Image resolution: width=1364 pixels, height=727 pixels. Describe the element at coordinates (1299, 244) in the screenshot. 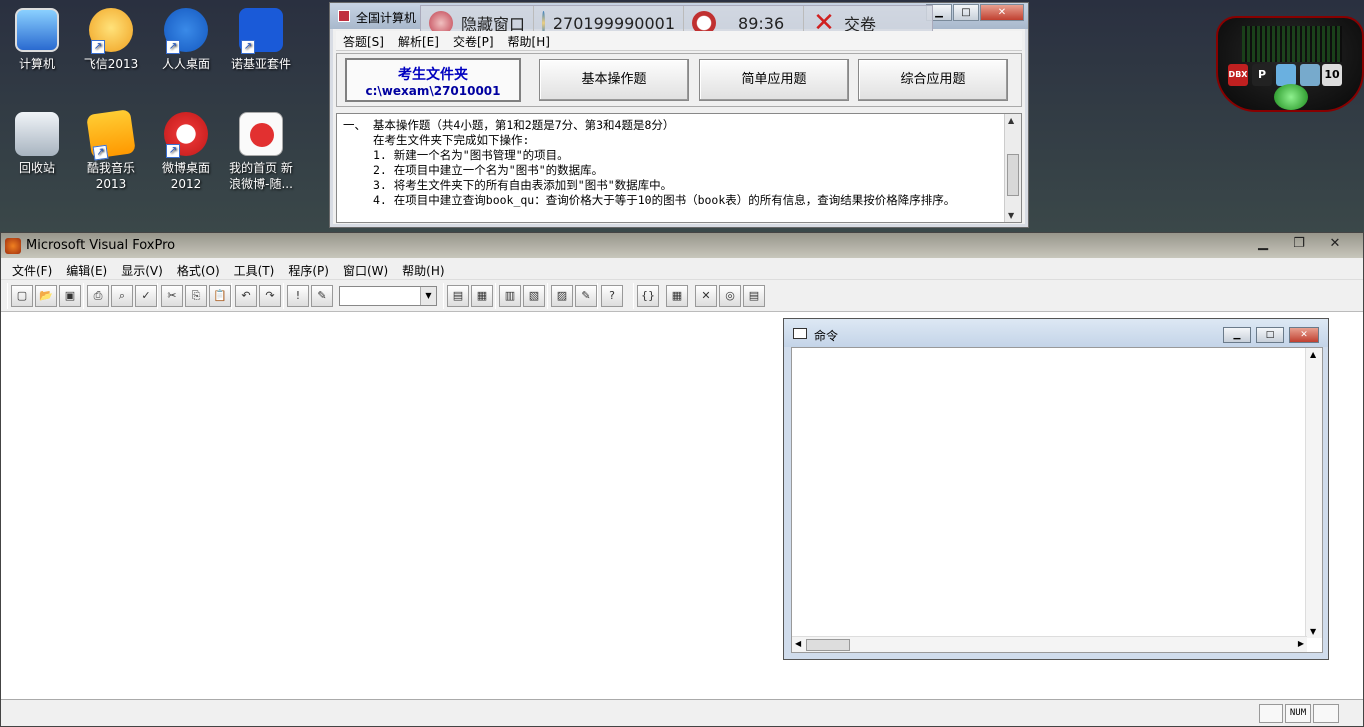

I see `restore-button: ❐` at that location.